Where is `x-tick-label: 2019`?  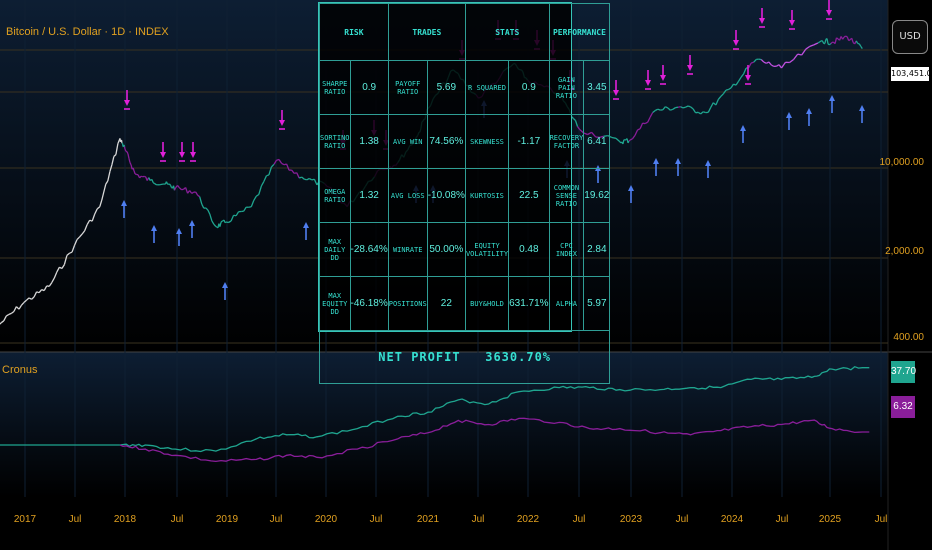
x-tick-label: 2019 is located at coordinates (227, 519).